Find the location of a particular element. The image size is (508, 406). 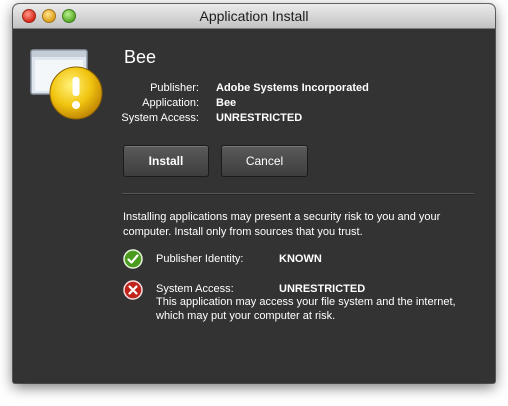

error-icon is located at coordinates (133, 290).